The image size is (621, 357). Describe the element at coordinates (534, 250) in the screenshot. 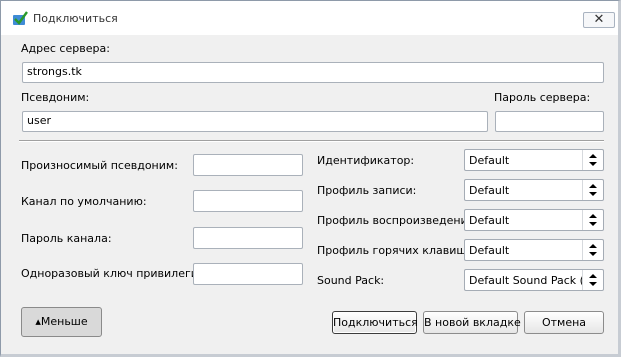

I see `hotkey-profile-select: Default` at that location.